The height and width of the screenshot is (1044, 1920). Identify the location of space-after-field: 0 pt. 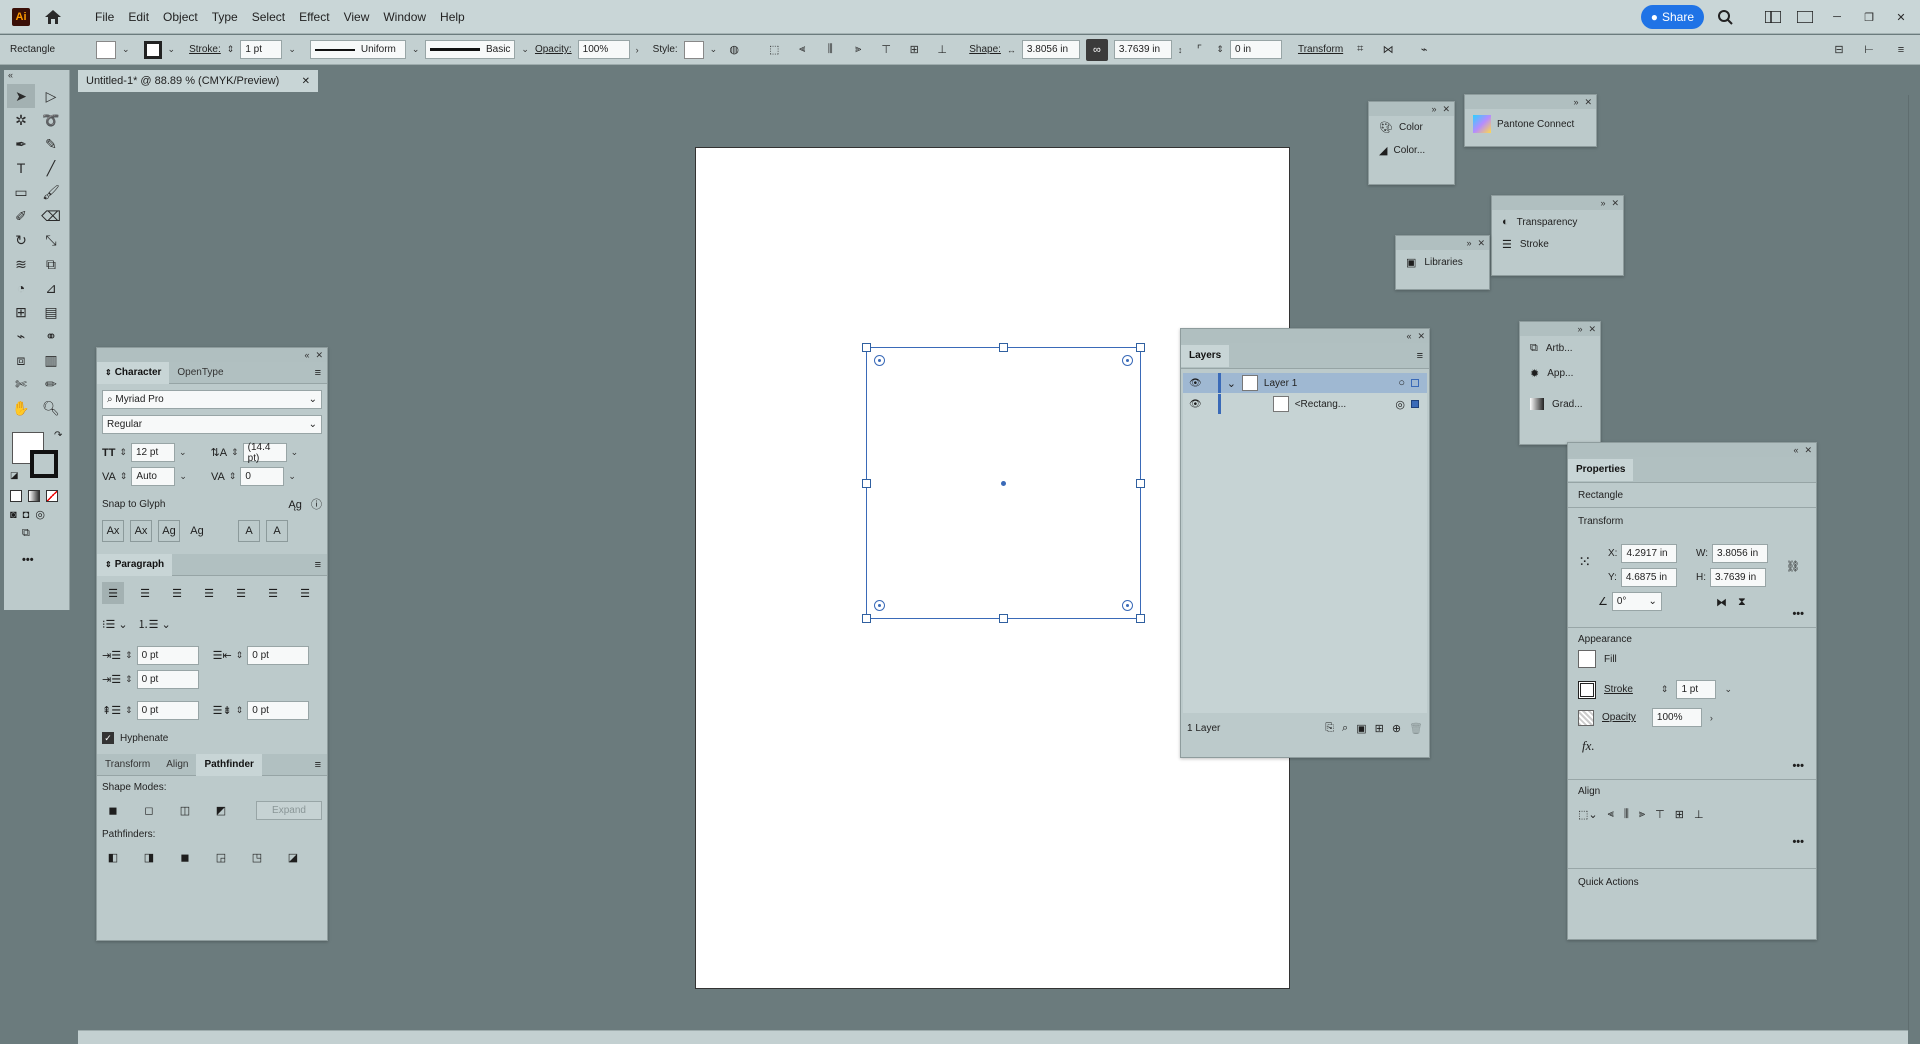
(278, 710).